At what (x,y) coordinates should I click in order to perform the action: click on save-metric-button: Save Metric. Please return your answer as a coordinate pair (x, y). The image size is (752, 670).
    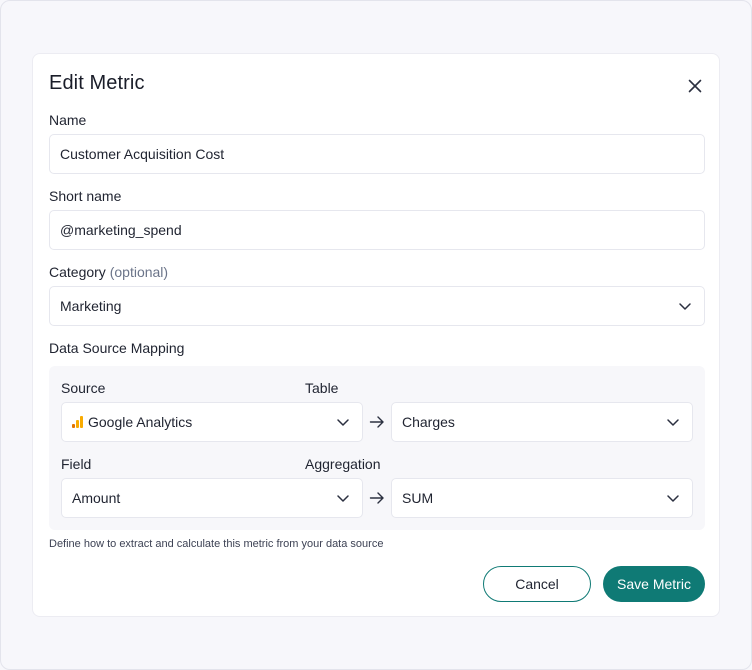
    Looking at the image, I should click on (654, 584).